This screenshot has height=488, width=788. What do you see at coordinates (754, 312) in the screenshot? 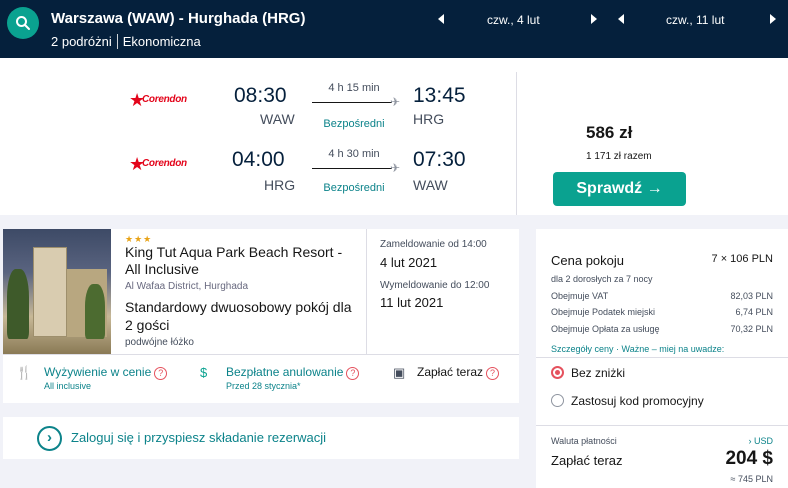
I see `price-row-value: 6,74 PLN` at bounding box center [754, 312].